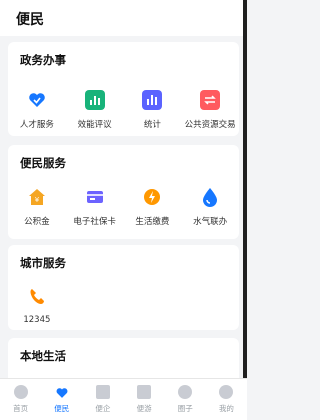  What do you see at coordinates (43, 60) in the screenshot?
I see `gov-services-title: 政务办事` at bounding box center [43, 60].